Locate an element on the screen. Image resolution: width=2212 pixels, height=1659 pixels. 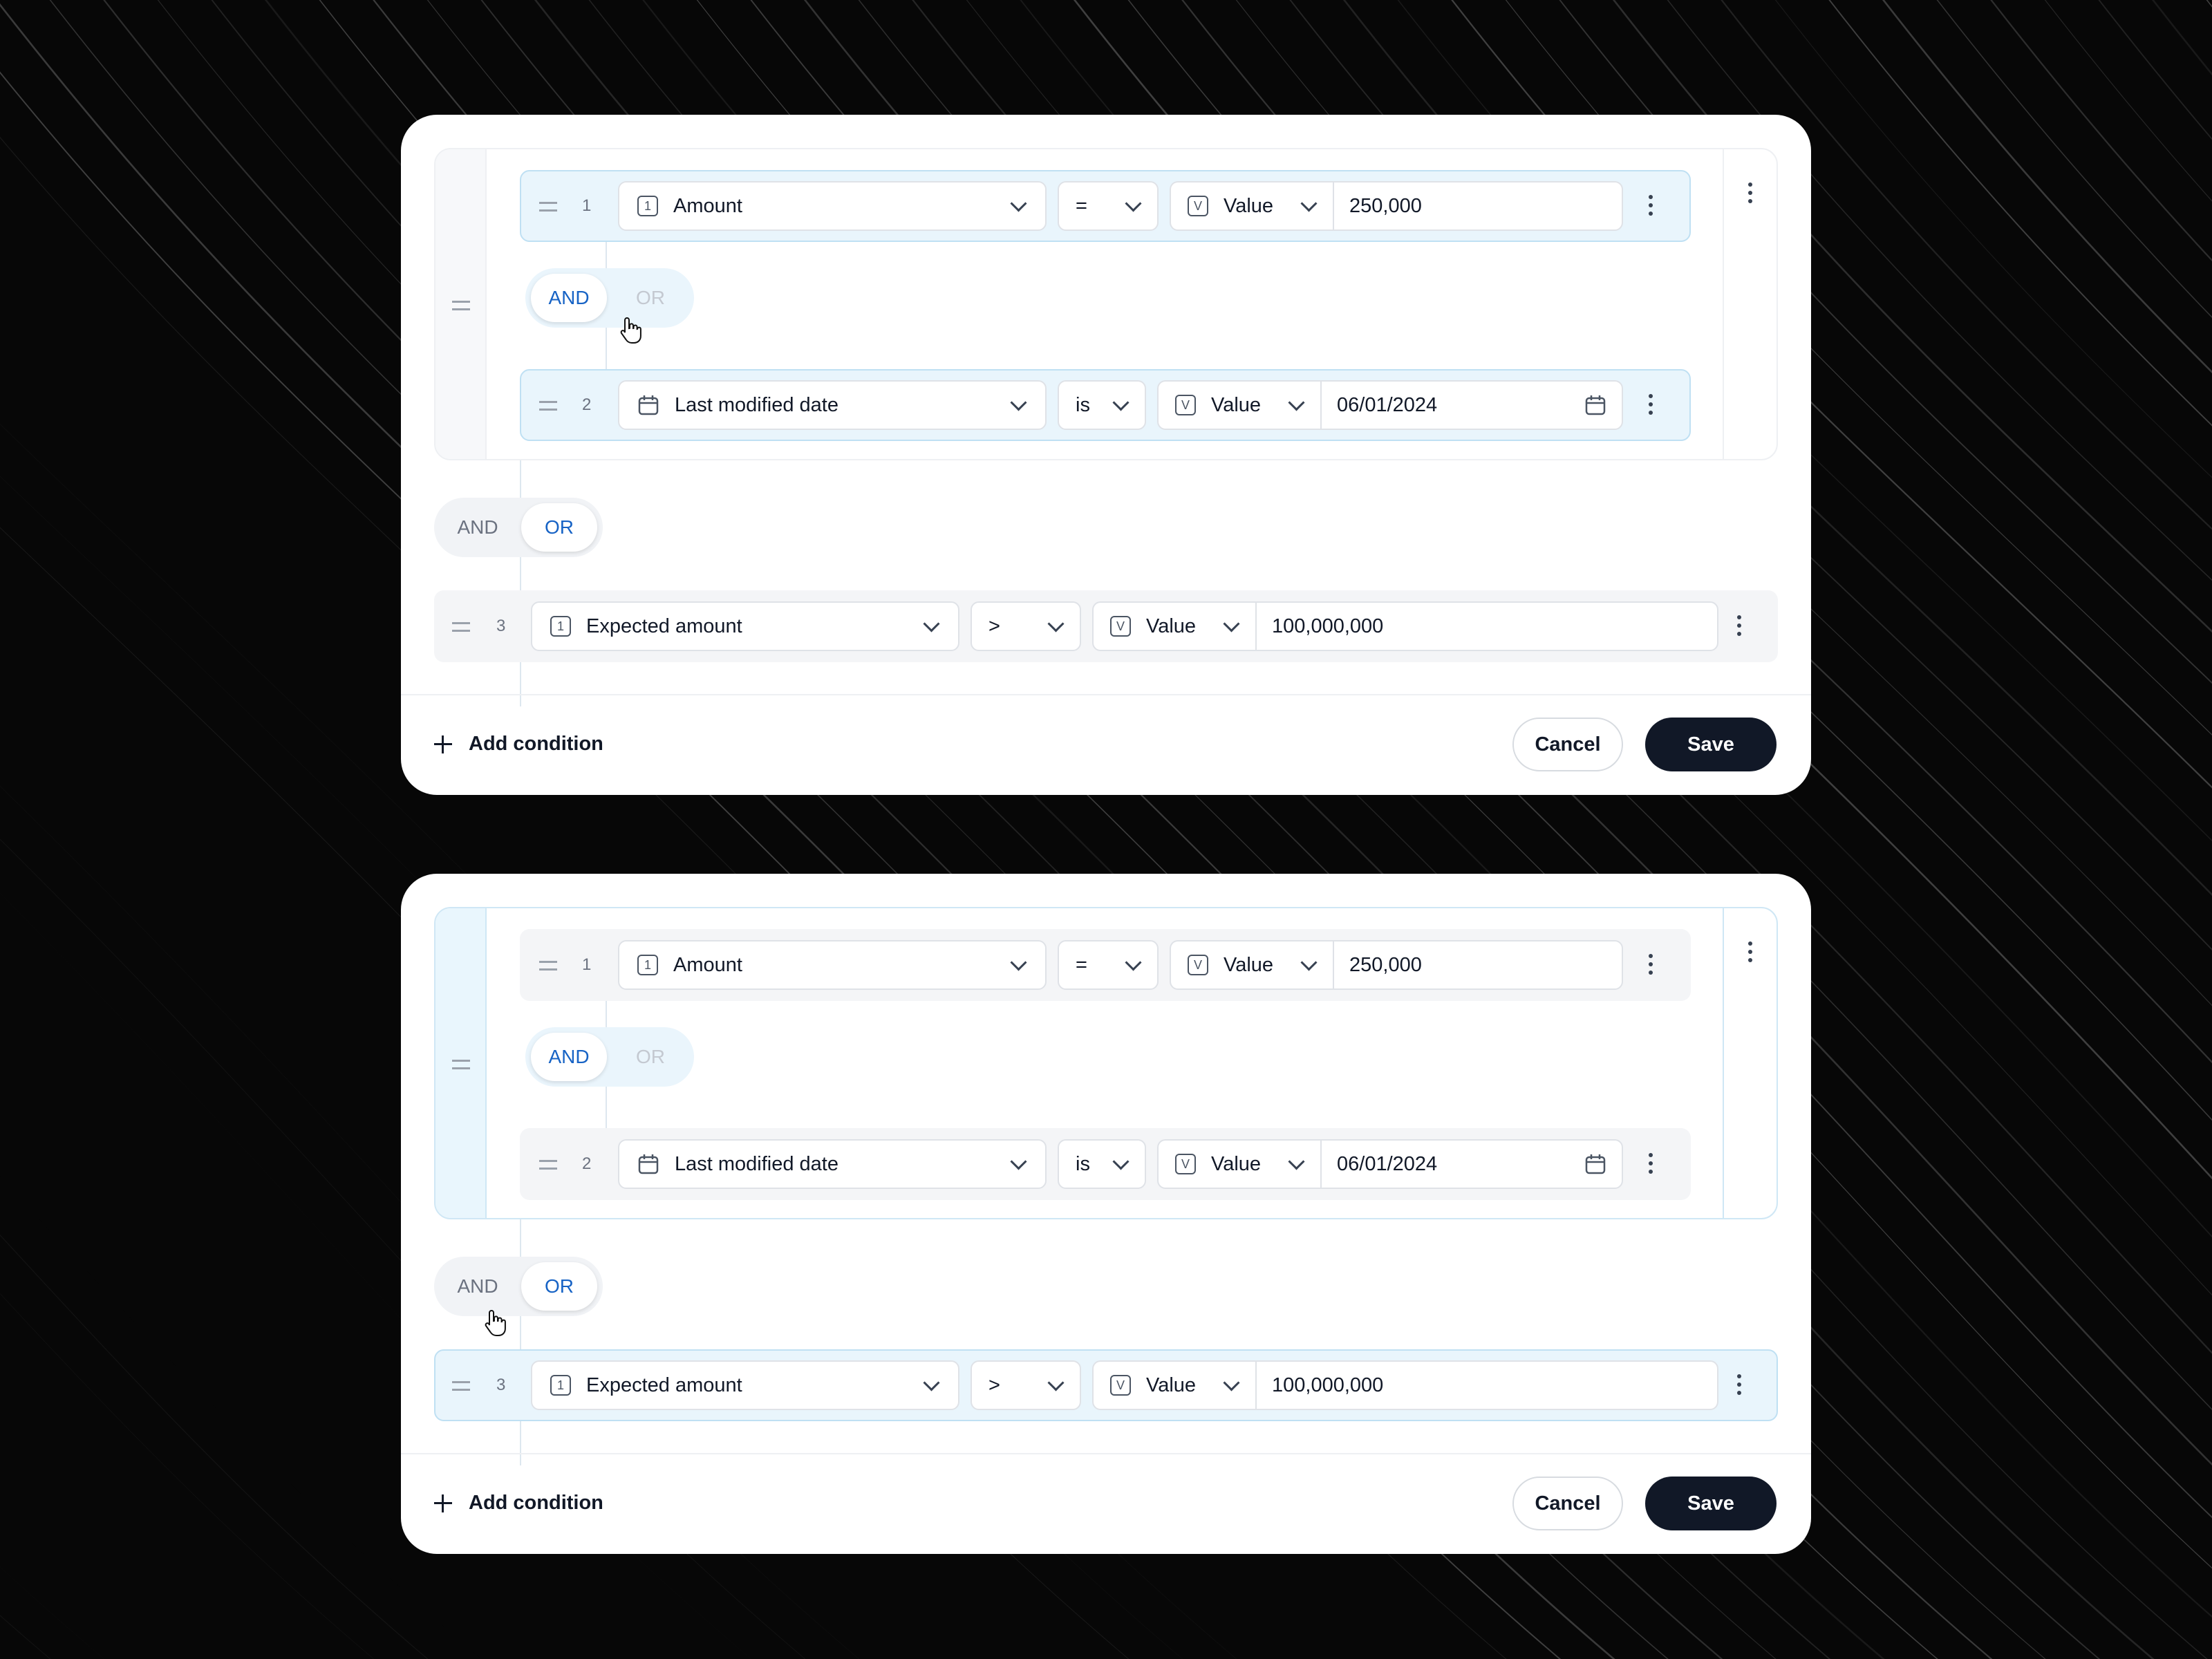
group-menu-gutter is located at coordinates (1750, 1063).